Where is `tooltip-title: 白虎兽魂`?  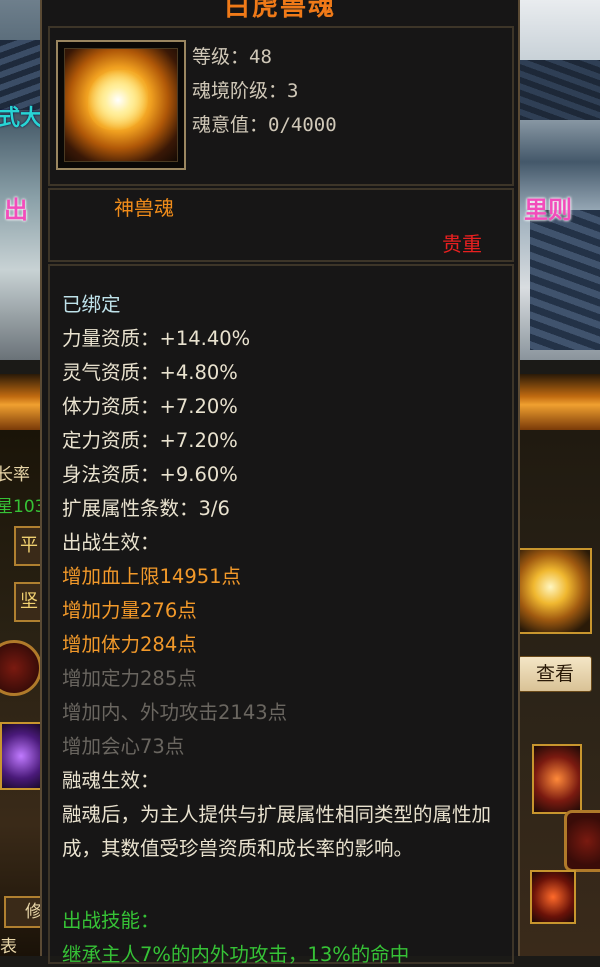
tooltip-title: 白虎兽魂 is located at coordinates (279, 11).